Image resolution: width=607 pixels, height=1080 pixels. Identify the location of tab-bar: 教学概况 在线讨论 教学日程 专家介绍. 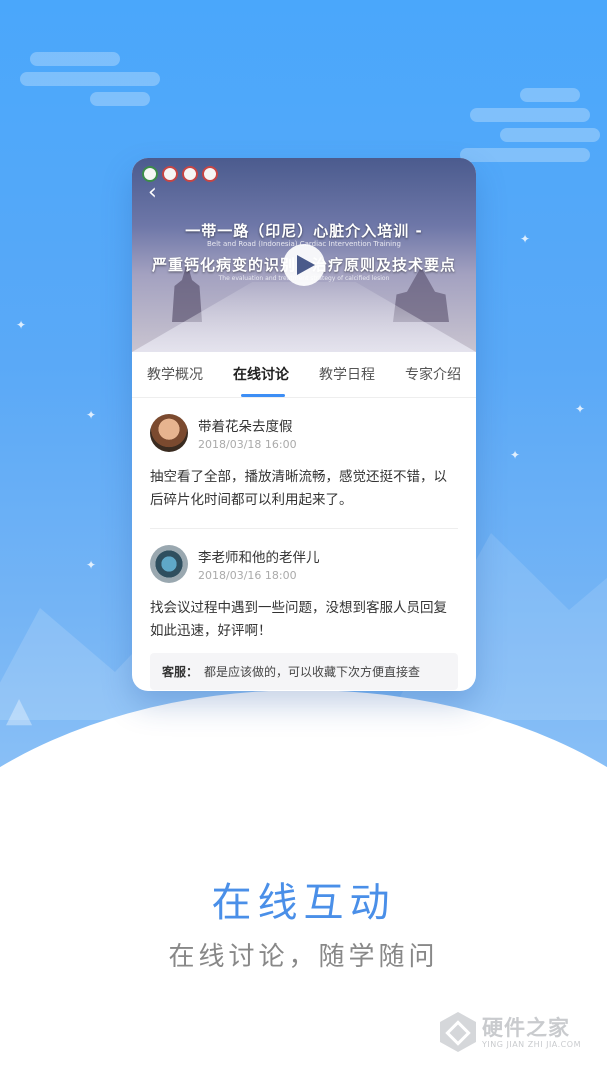
(304, 375).